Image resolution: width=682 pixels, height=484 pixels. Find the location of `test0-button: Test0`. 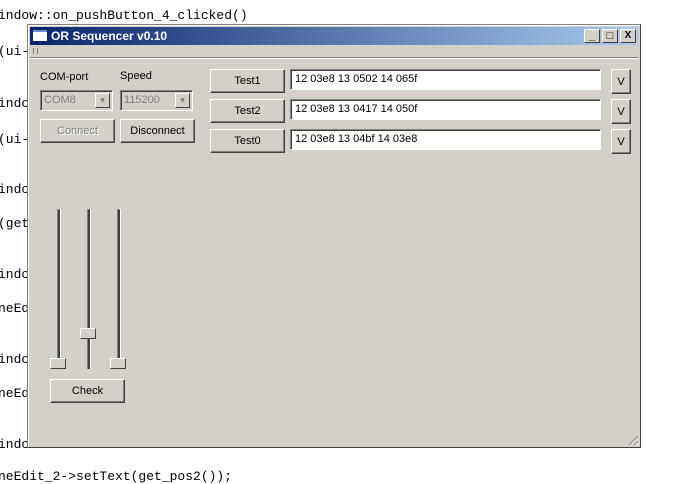

test0-button: Test0 is located at coordinates (247, 141).